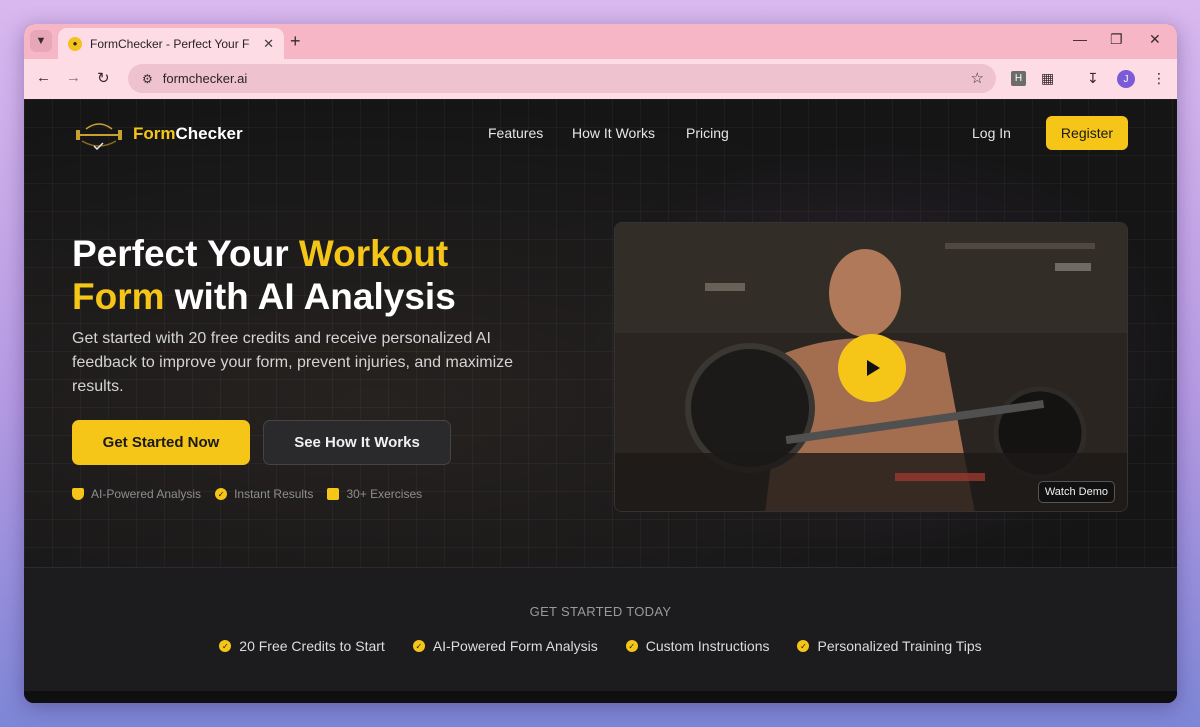 This screenshot has width=1200, height=727. I want to click on feature-exercises: 30+ Exercises, so click(374, 494).